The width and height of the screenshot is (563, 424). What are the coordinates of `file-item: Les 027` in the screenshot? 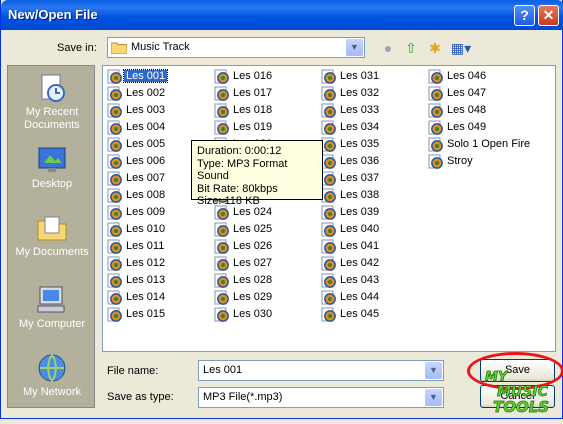 It's located at (244, 264).